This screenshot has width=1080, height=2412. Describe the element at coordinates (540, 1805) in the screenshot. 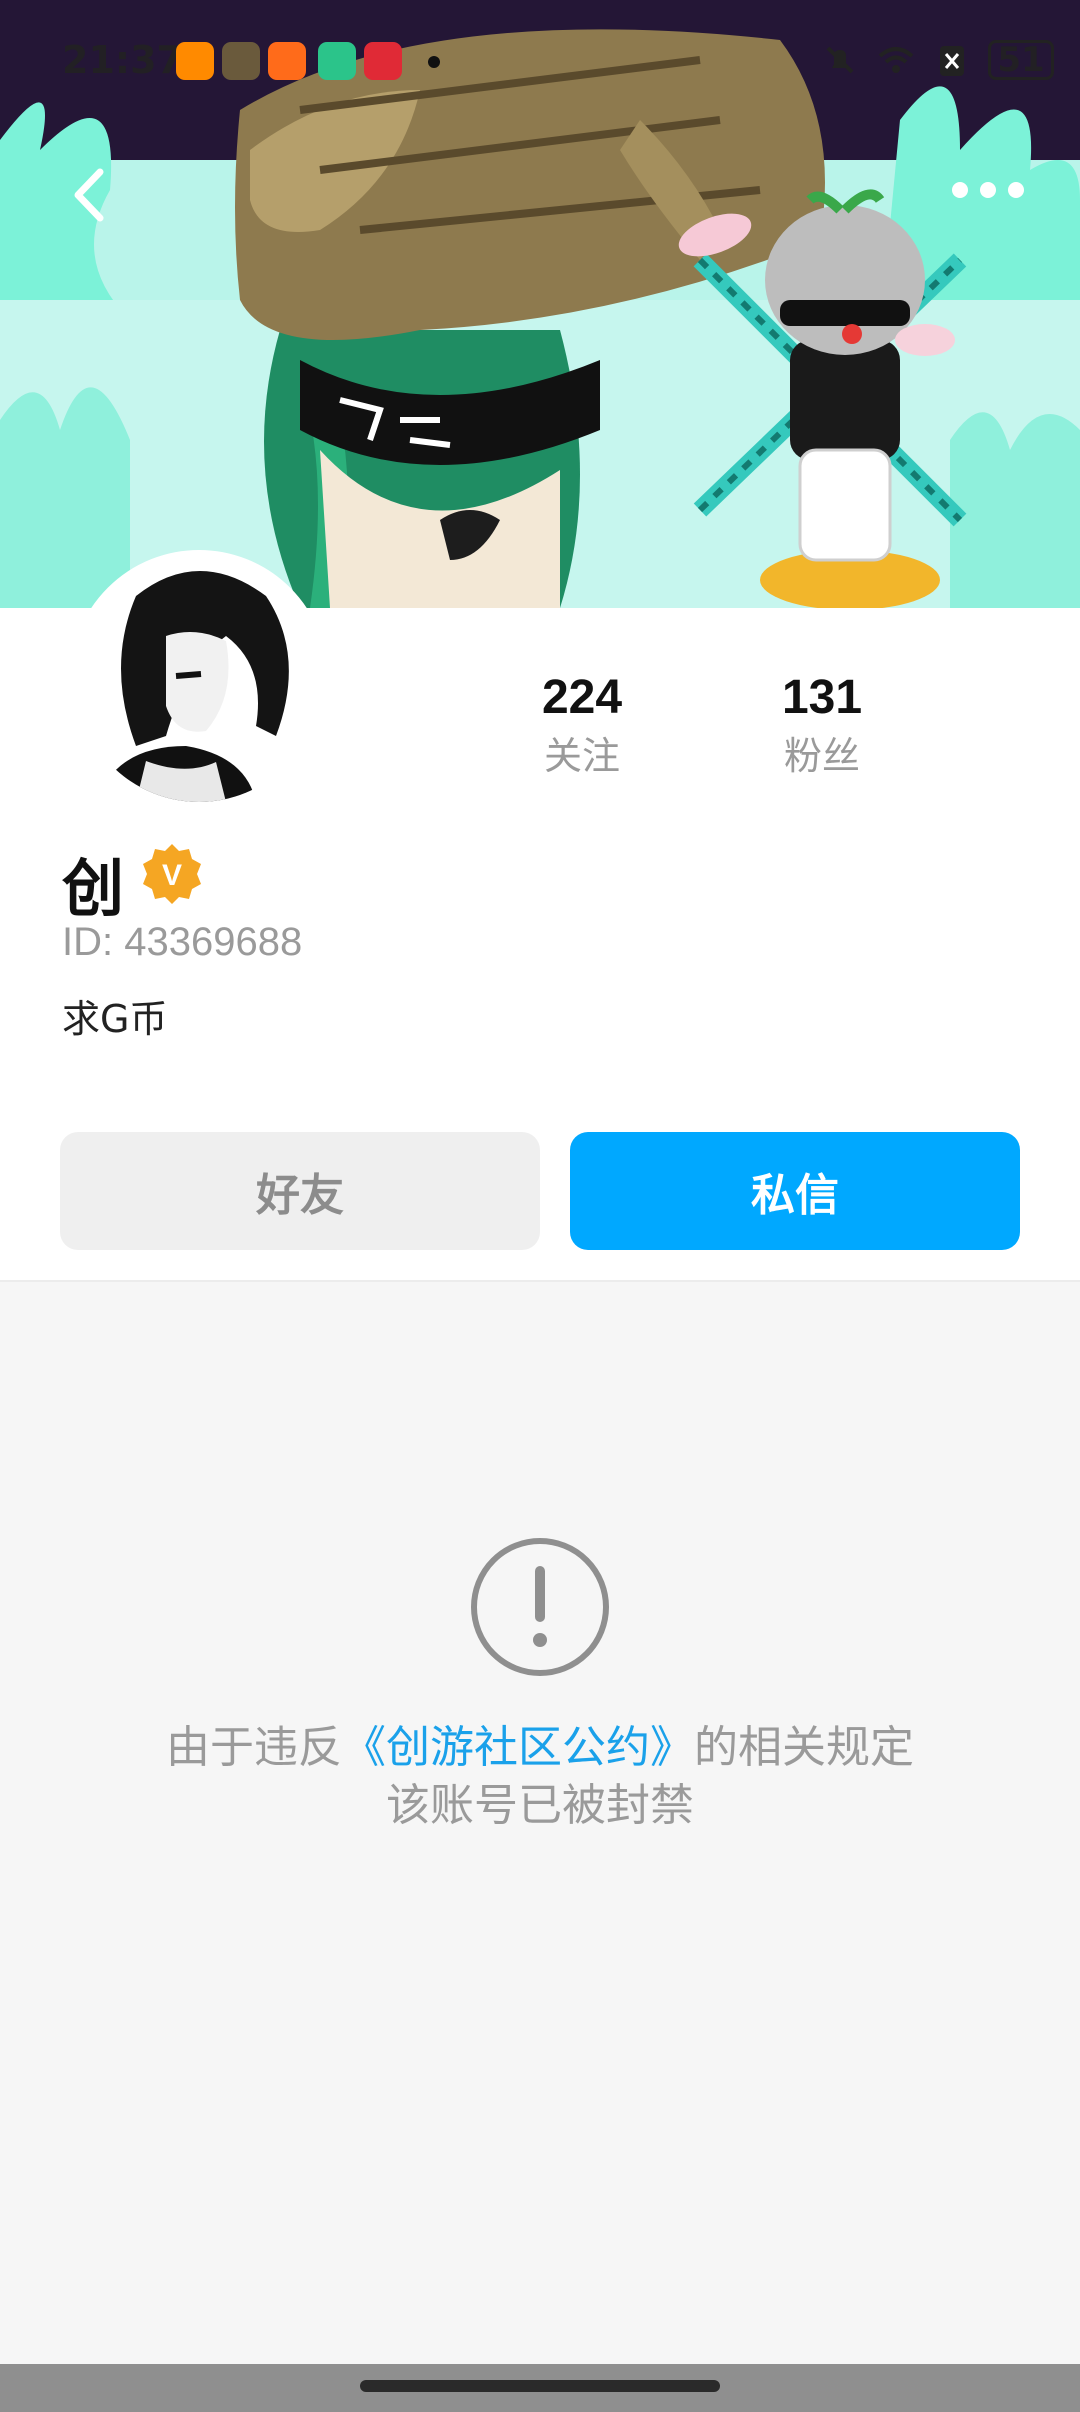

I see `ban-notice-line2: 该账号已被封禁` at that location.